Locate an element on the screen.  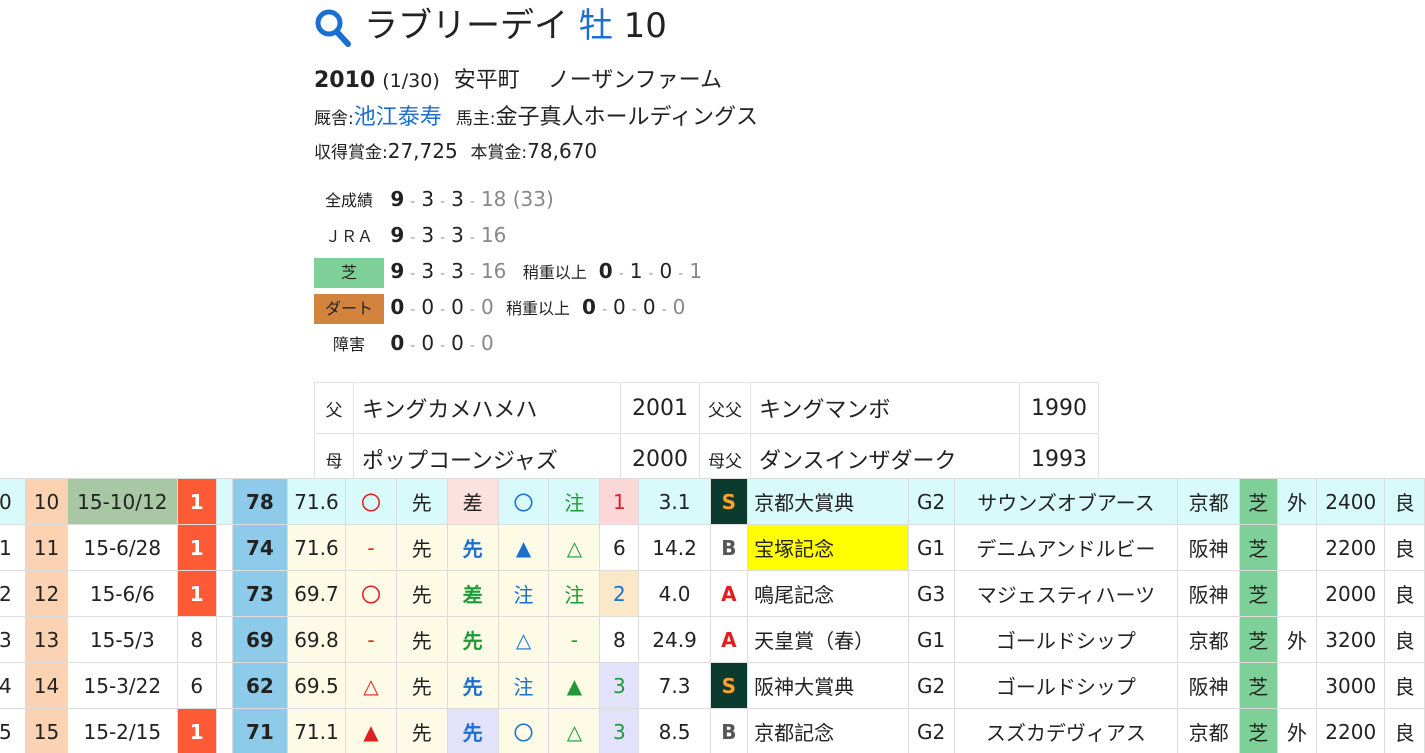
horse-name: ラブリーデイ is located at coordinates (466, 26).